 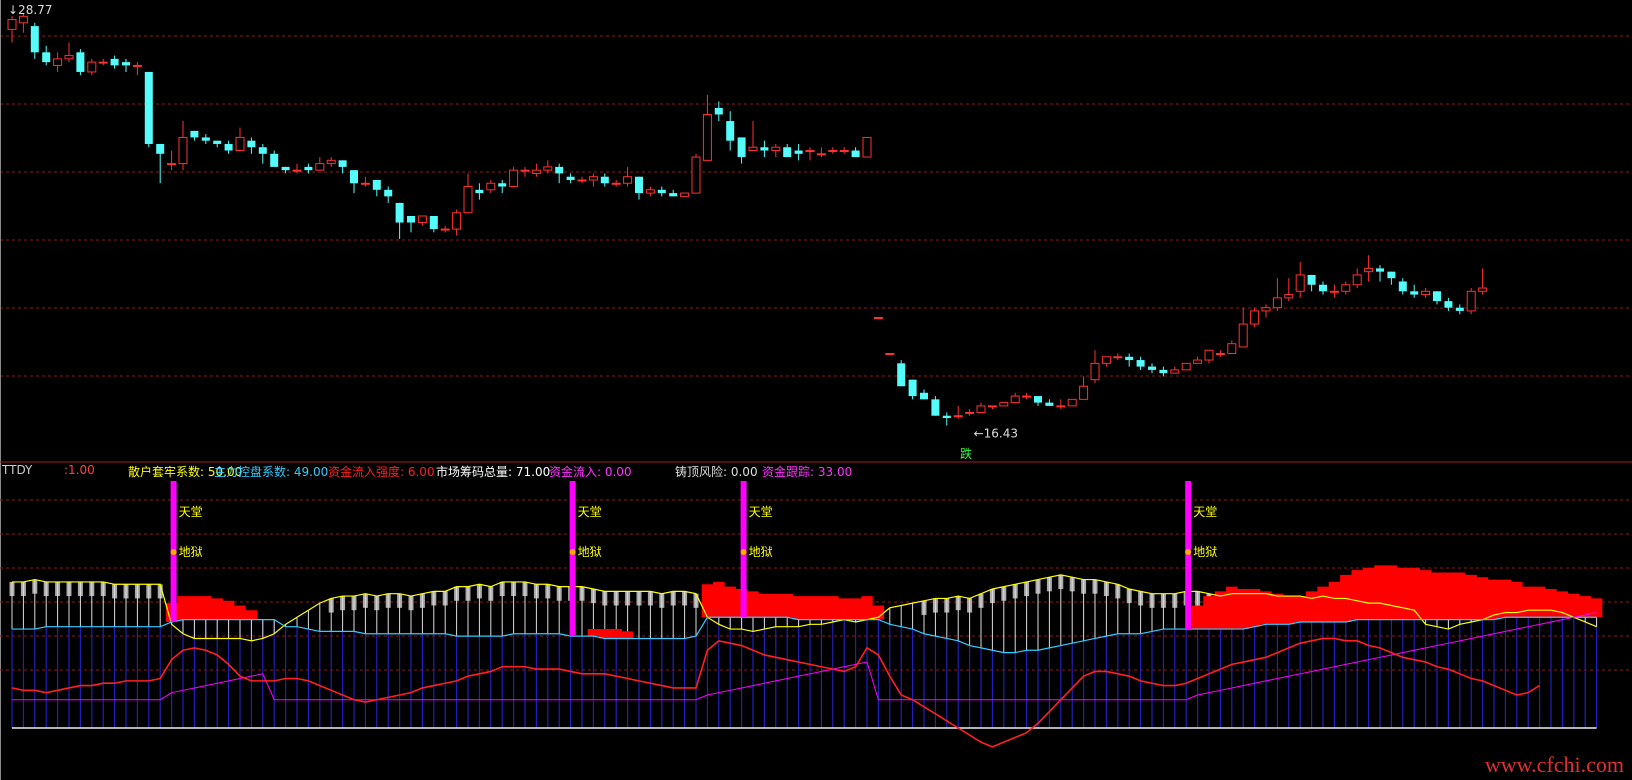 What do you see at coordinates (804, 635) in the screenshot?
I see `main-control-line` at bounding box center [804, 635].